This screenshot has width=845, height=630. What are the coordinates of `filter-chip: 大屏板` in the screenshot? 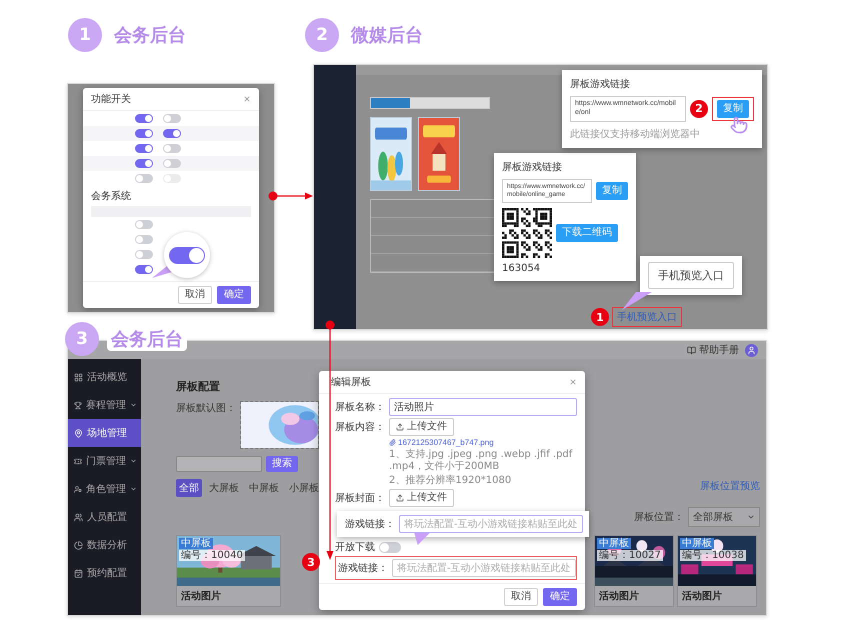 It's located at (224, 488).